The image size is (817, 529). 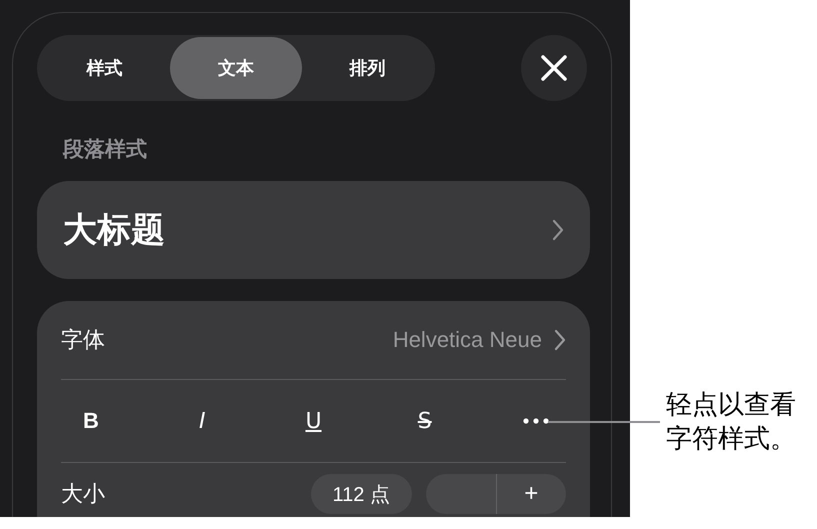 I want to click on close-icon, so click(x=554, y=68).